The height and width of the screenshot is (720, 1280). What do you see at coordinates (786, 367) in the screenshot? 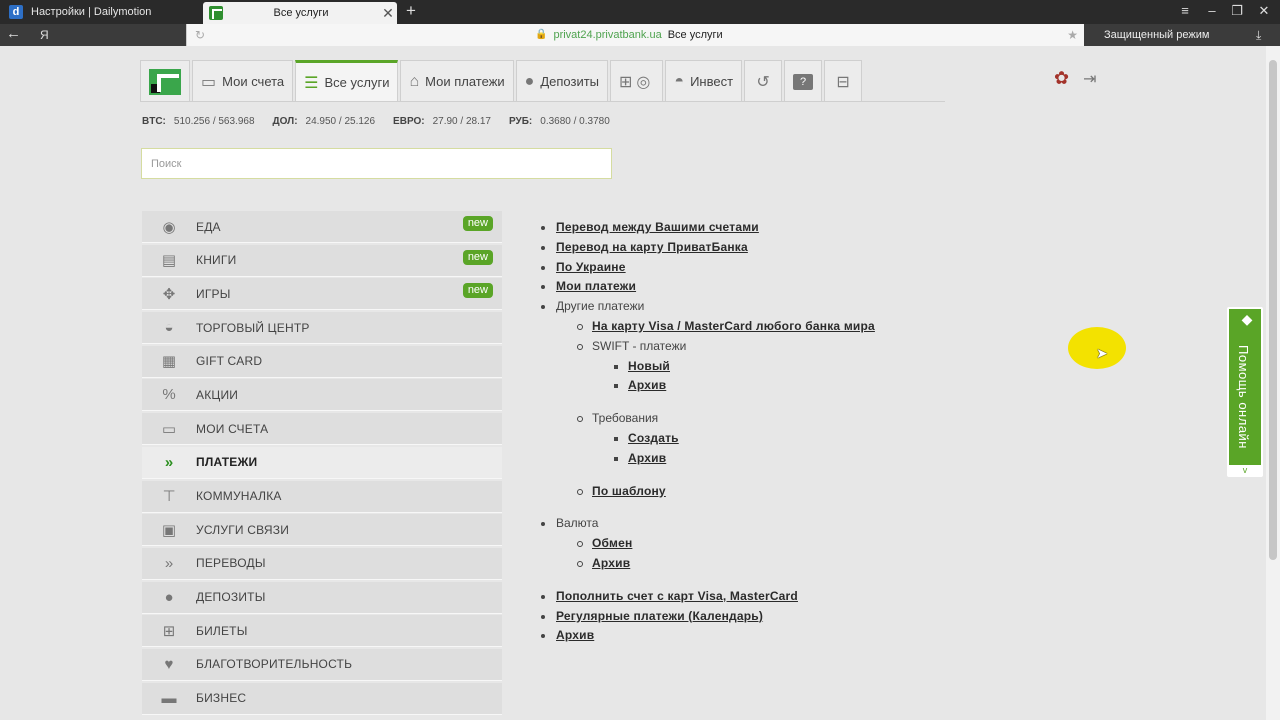
I see `list-item: Новый` at bounding box center [786, 367].